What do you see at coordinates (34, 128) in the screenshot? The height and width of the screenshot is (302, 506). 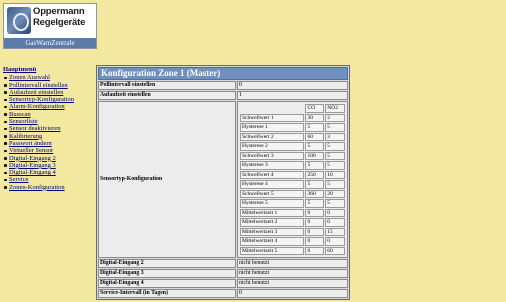 I see `menu-link-sensor-deaktivieren: Sensor deaktivieren` at bounding box center [34, 128].